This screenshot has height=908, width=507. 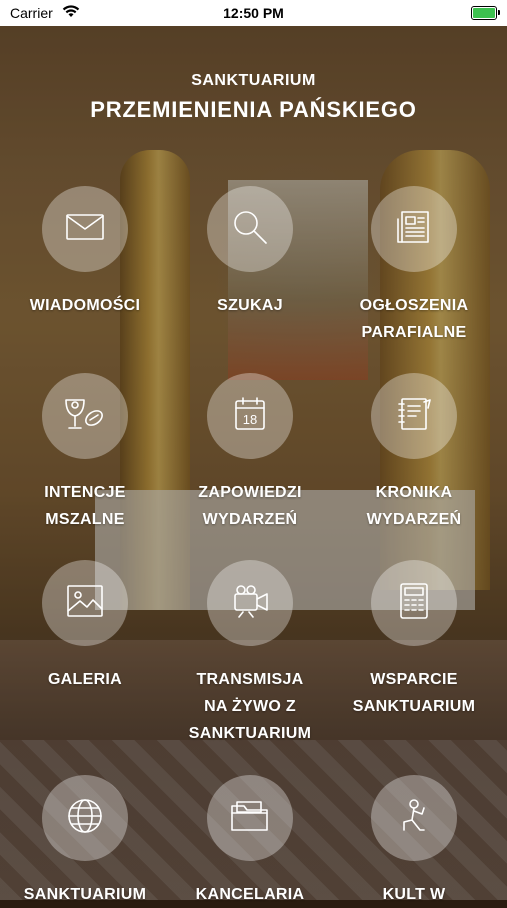 I want to click on page-title: PRZEMIENIENIA PAŃSKIEGO, so click(x=253, y=109).